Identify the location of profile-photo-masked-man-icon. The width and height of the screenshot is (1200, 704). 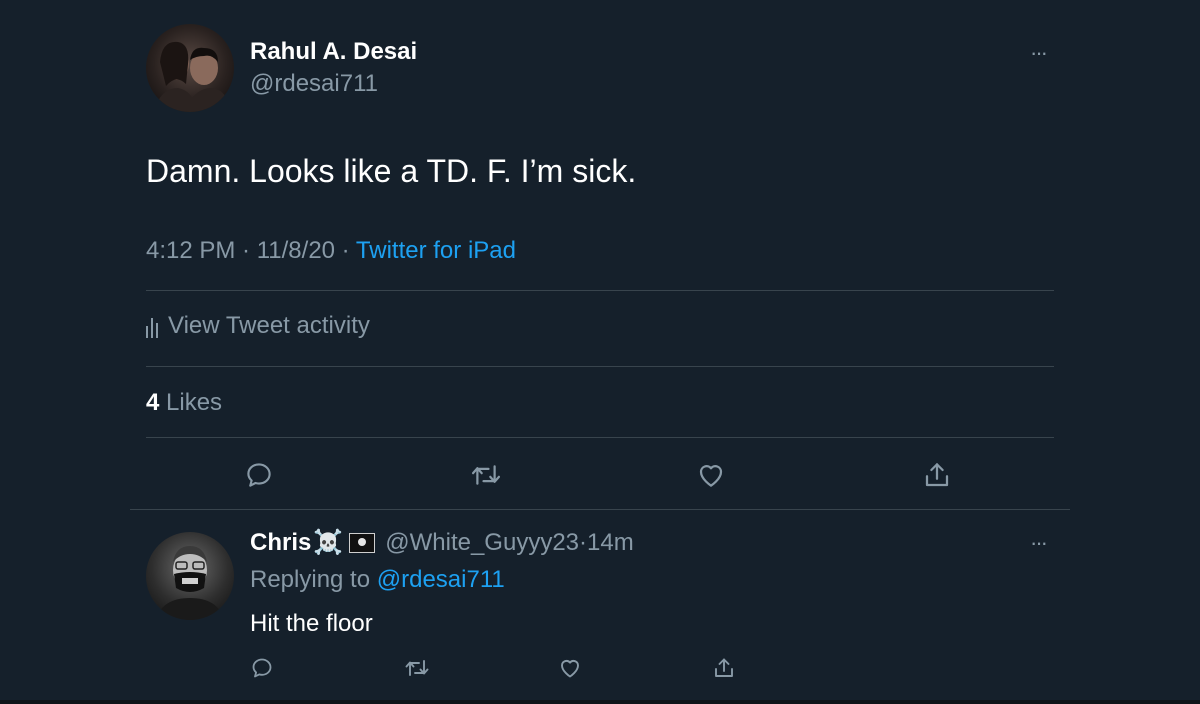
(190, 583).